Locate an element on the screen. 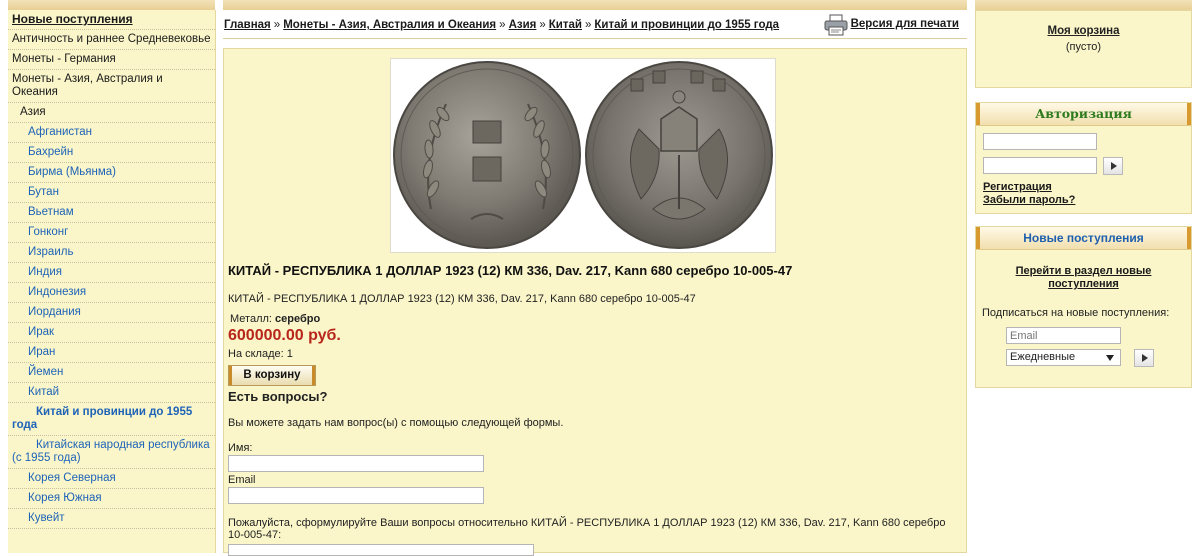 This screenshot has height=556, width=1200. breadcrumb-home: Главная is located at coordinates (247, 25).